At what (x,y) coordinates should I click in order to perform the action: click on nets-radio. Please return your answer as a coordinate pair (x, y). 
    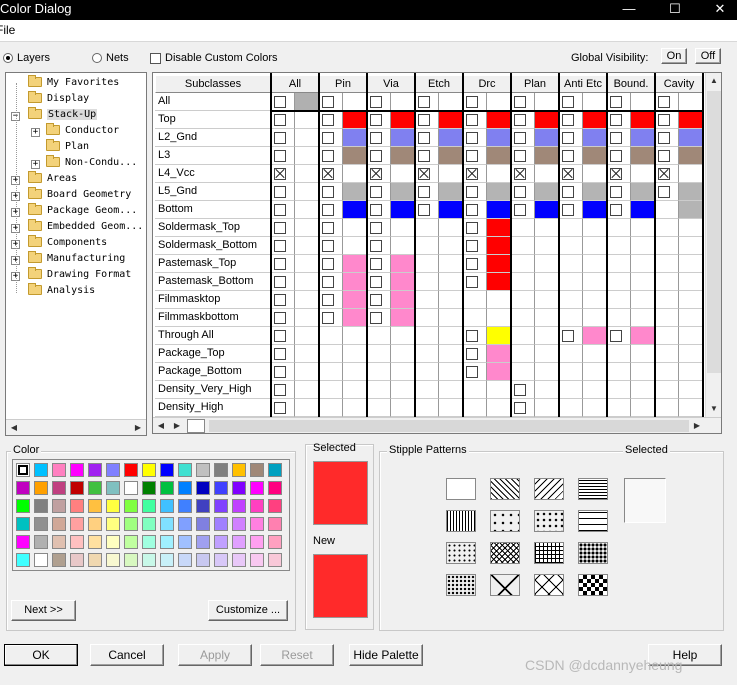
    Looking at the image, I should click on (97, 58).